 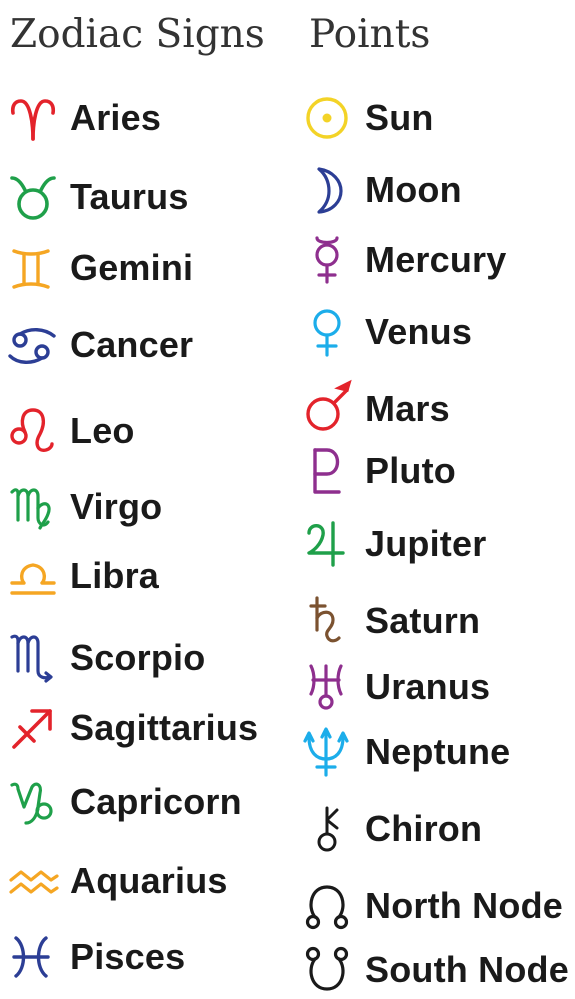 I want to click on uranus-icon, so click(x=331, y=687).